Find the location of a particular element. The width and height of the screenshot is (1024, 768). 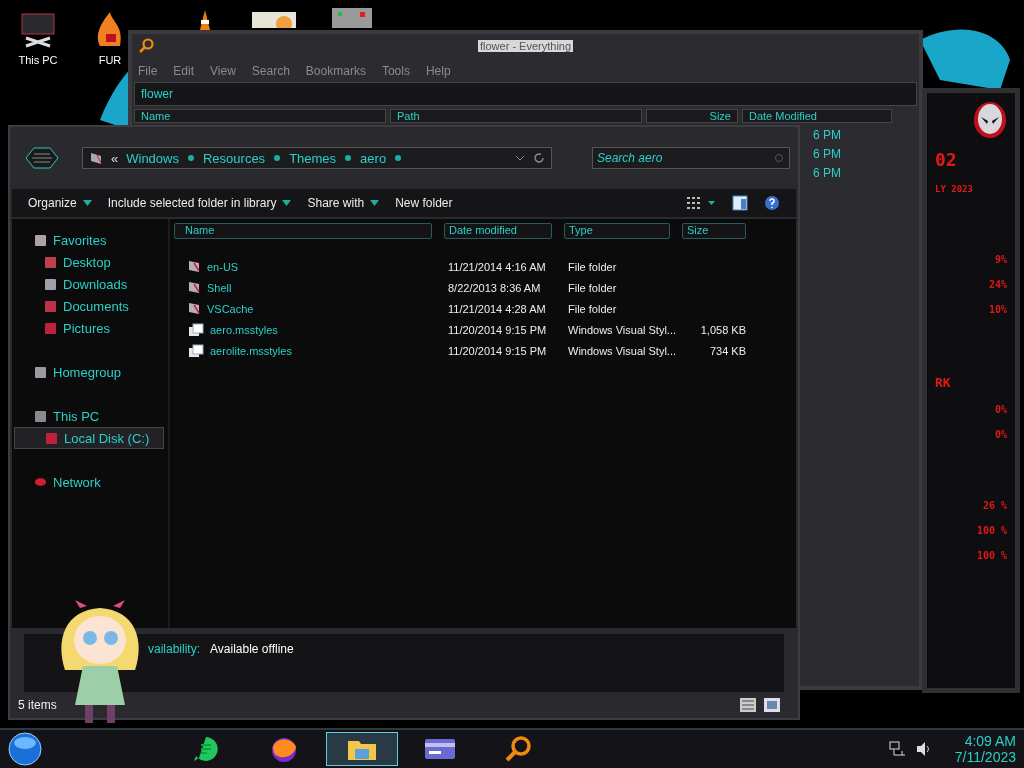

card-icon is located at coordinates (440, 749).